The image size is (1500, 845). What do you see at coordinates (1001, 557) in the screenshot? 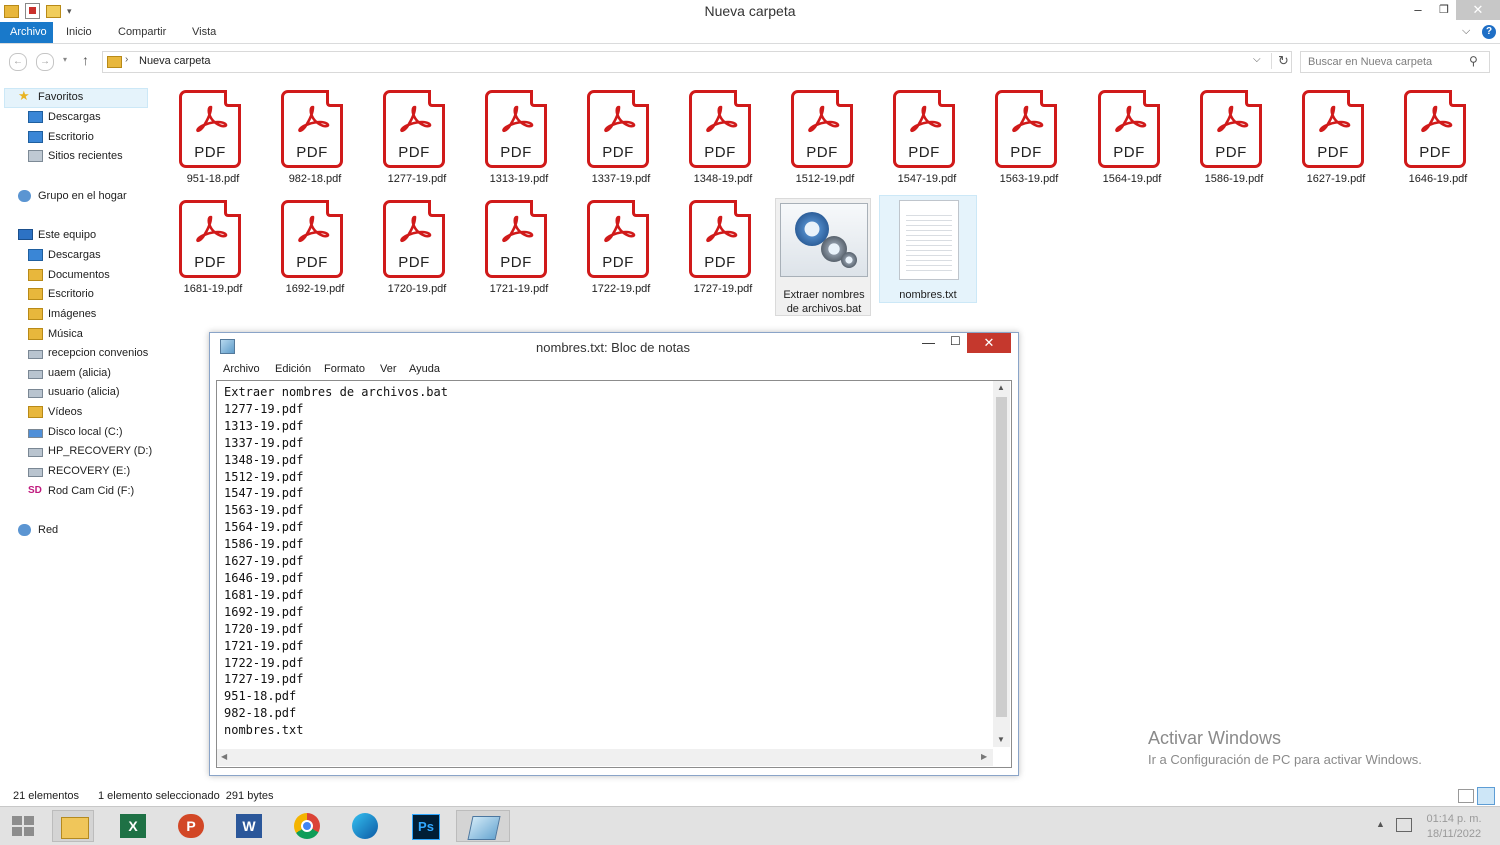
I see `scrollbar-thumb` at bounding box center [1001, 557].